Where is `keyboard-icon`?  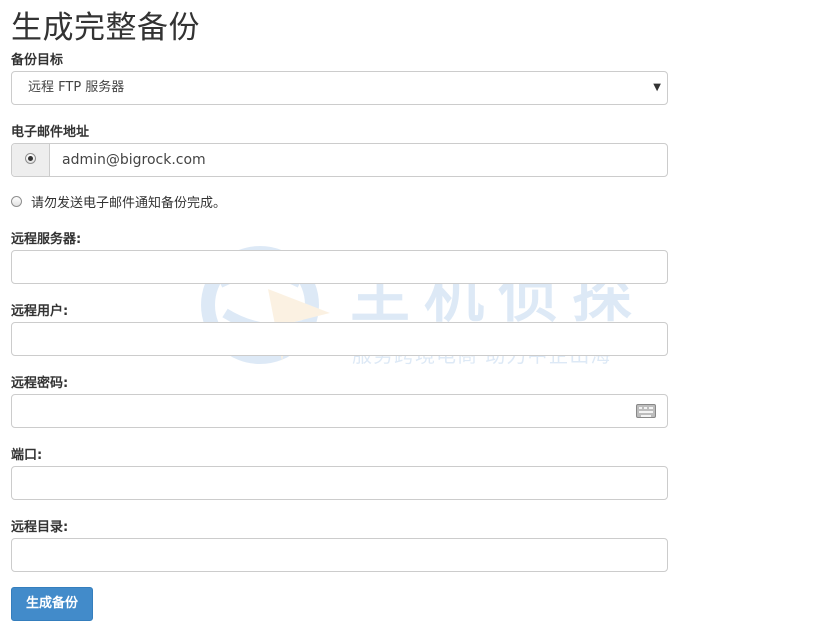 keyboard-icon is located at coordinates (646, 411).